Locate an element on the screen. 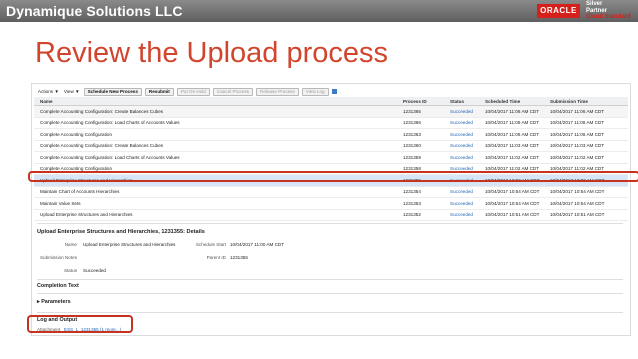  cell-process-id: 1231359 is located at coordinates (412, 157).